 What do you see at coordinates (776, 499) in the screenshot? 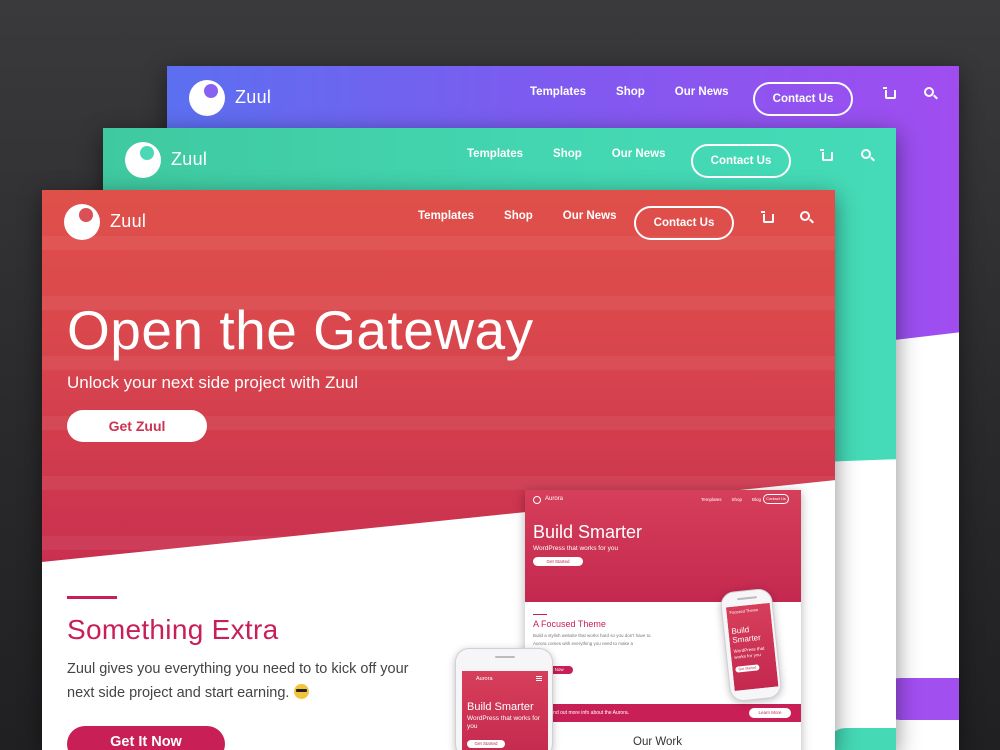
I see `mockup-contact-button: Contact Us` at bounding box center [776, 499].